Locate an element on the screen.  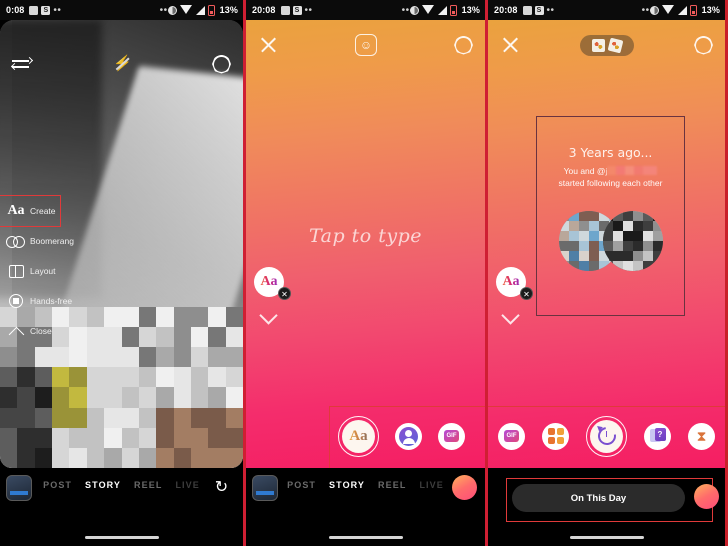
memory-avatars is located at coordinates (610, 241).